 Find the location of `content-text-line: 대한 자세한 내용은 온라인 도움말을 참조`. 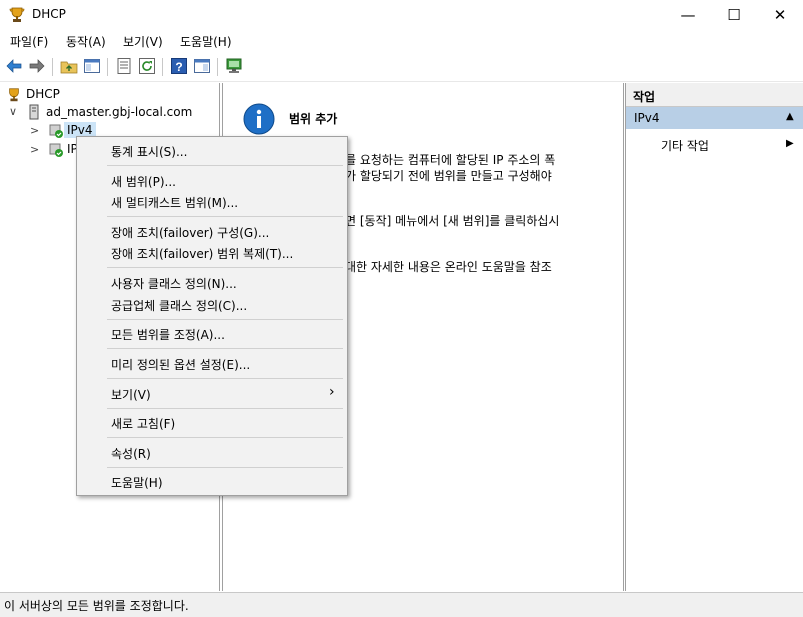

content-text-line: 대한 자세한 내용은 온라인 도움말을 참조 is located at coordinates (448, 267).